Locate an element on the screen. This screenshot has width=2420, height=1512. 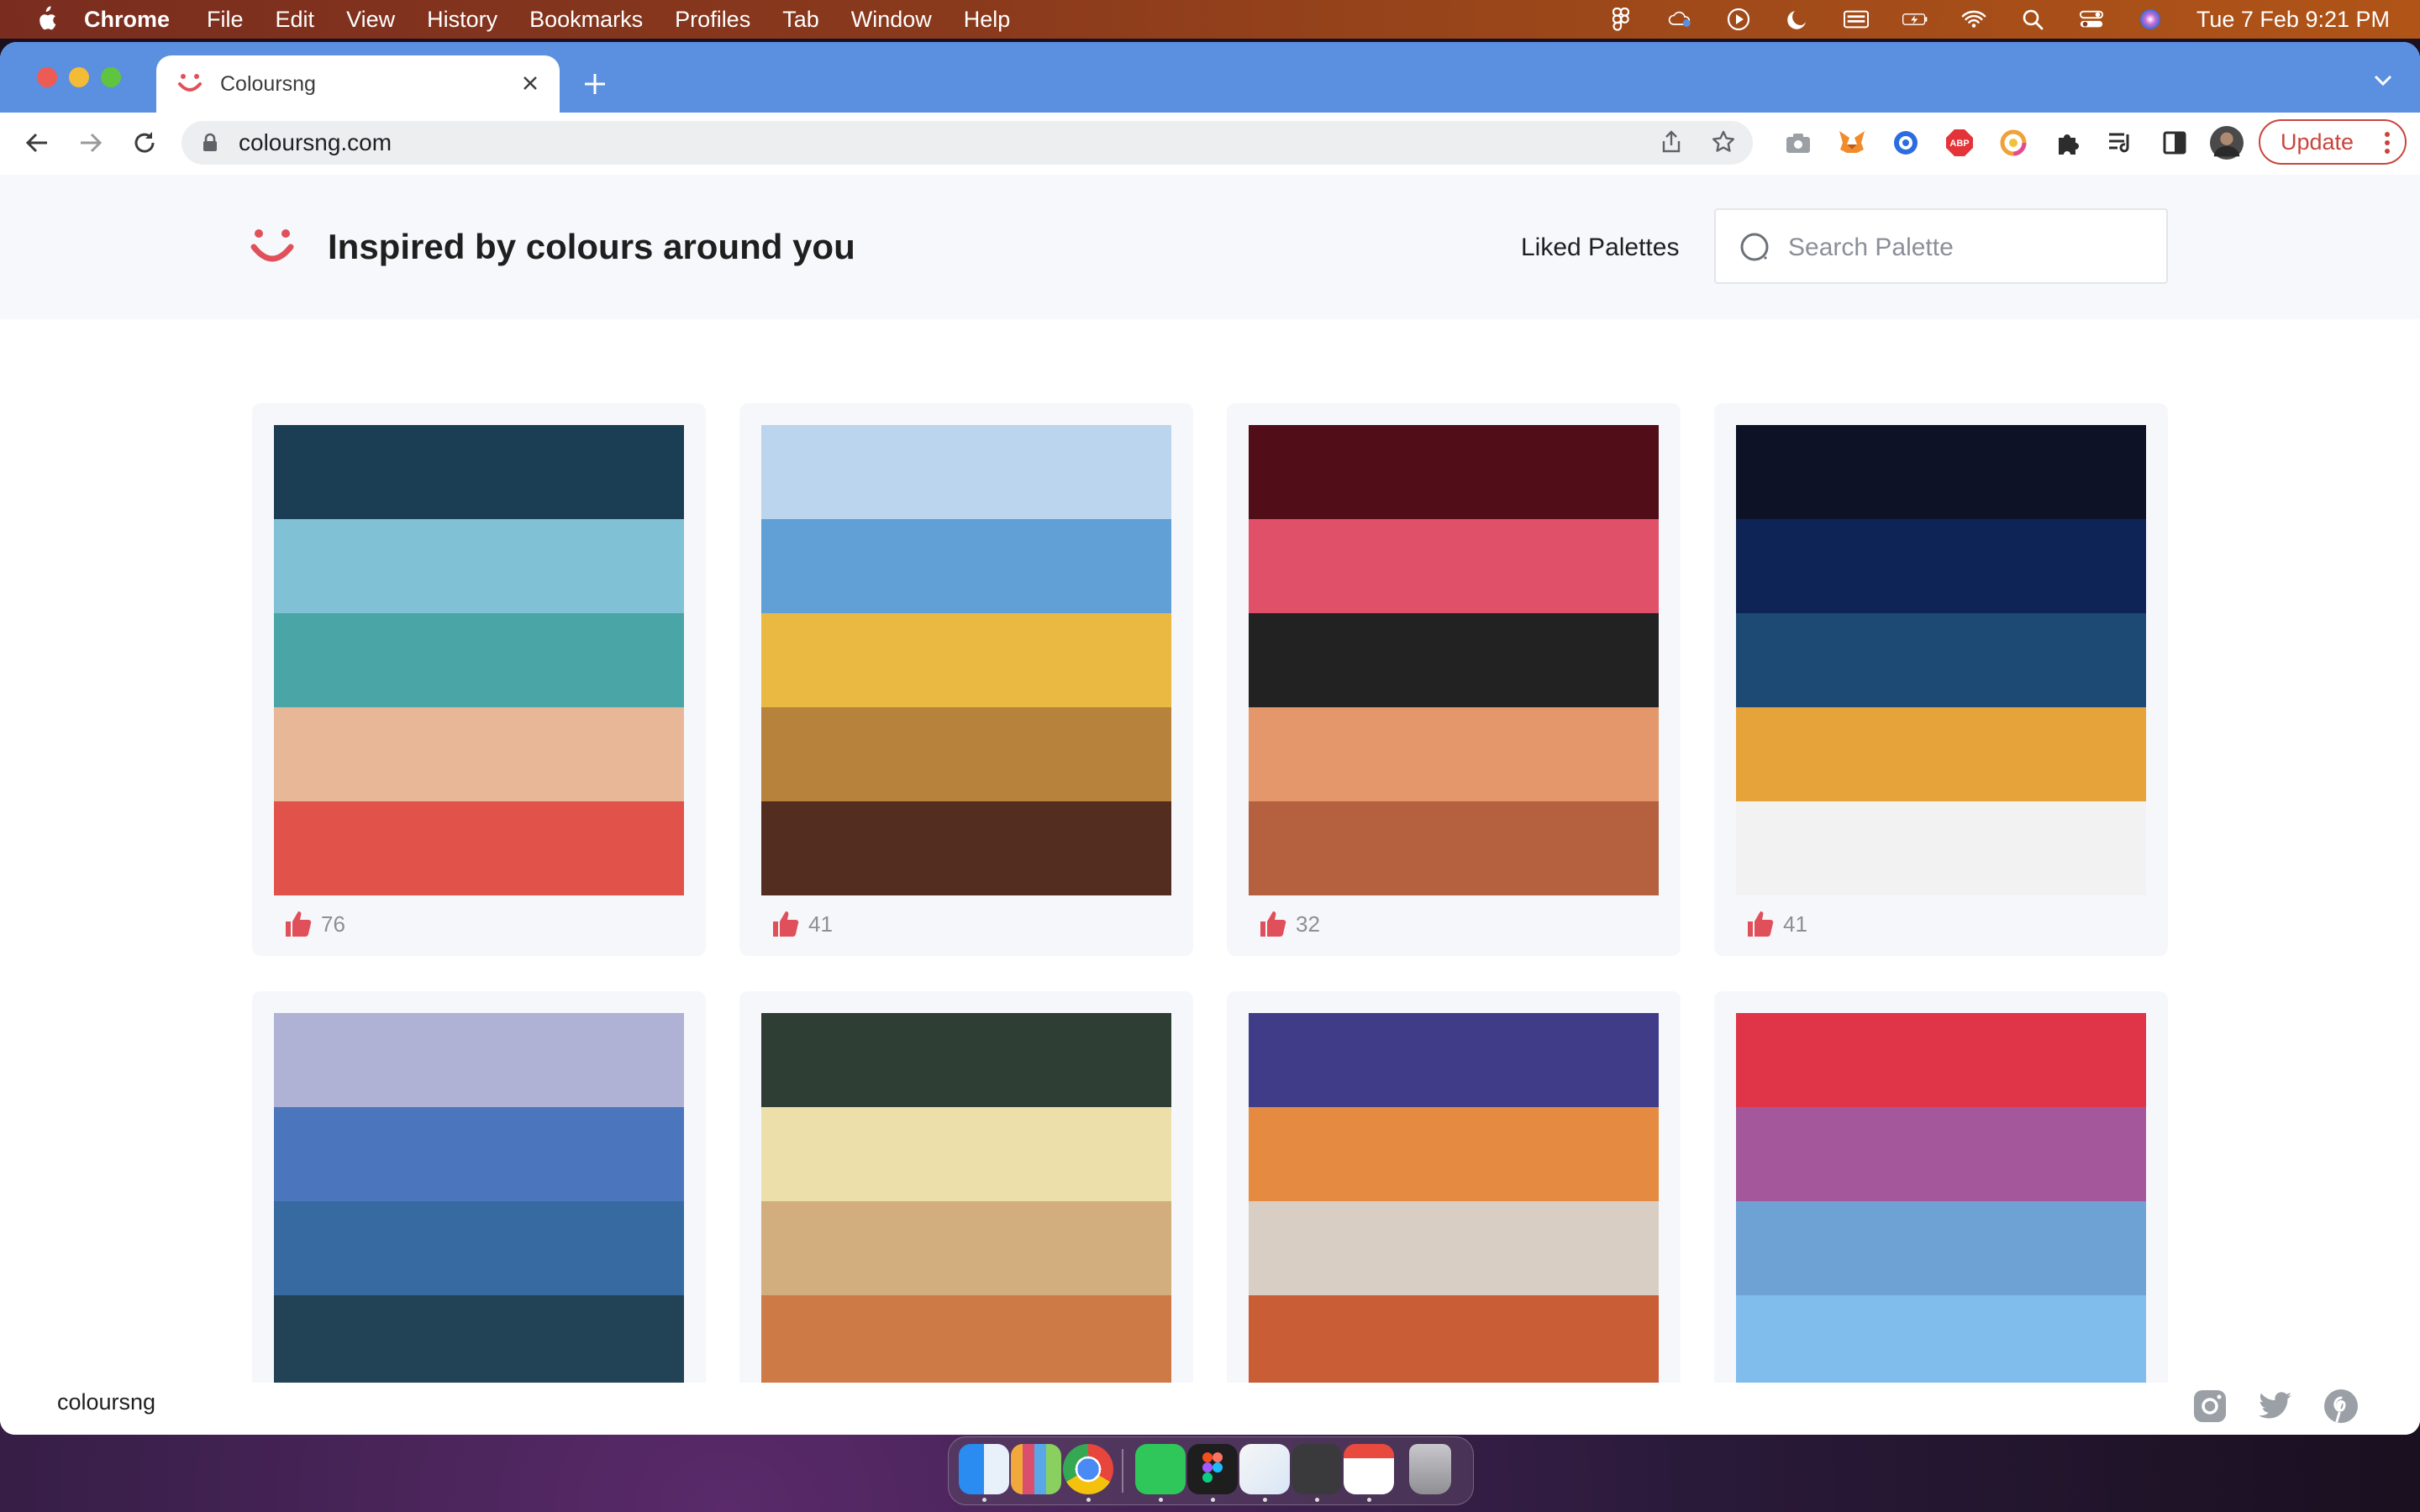
menu-bookmarks: Bookmarks is located at coordinates (586, 20).